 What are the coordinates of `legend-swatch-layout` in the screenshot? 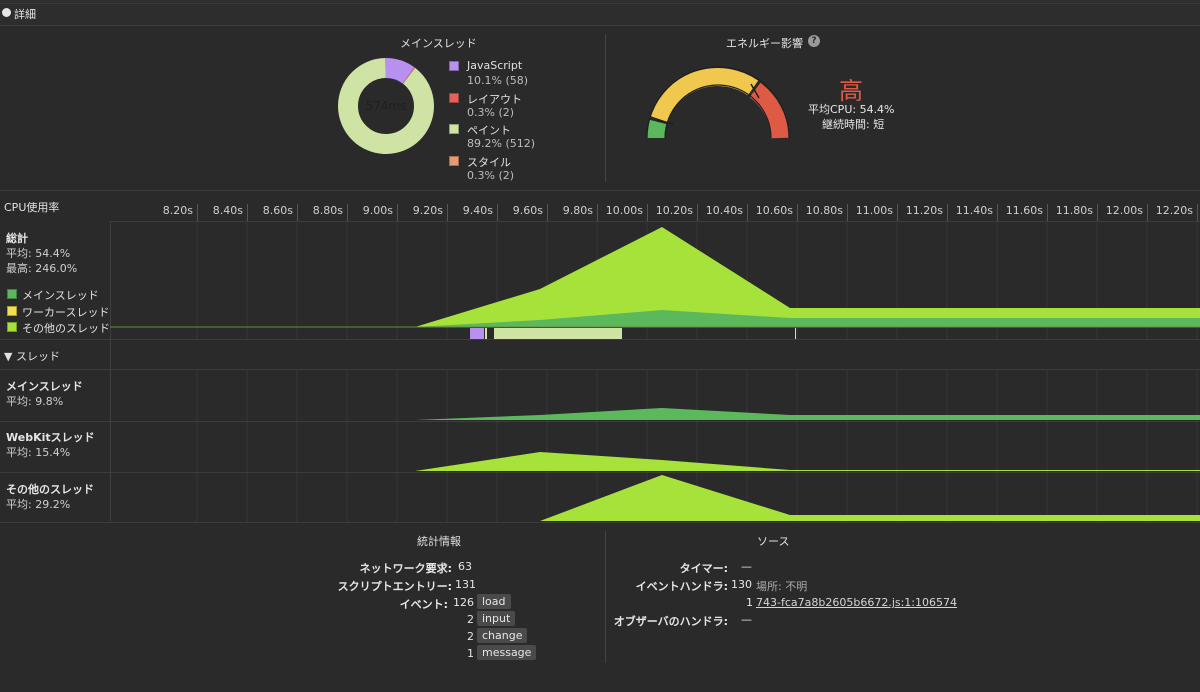 It's located at (454, 98).